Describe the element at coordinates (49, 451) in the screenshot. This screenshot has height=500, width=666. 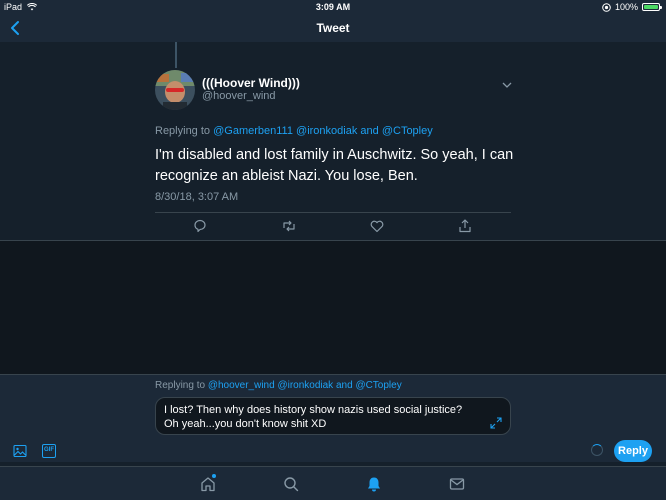
I see `gif-icon: GIF` at that location.